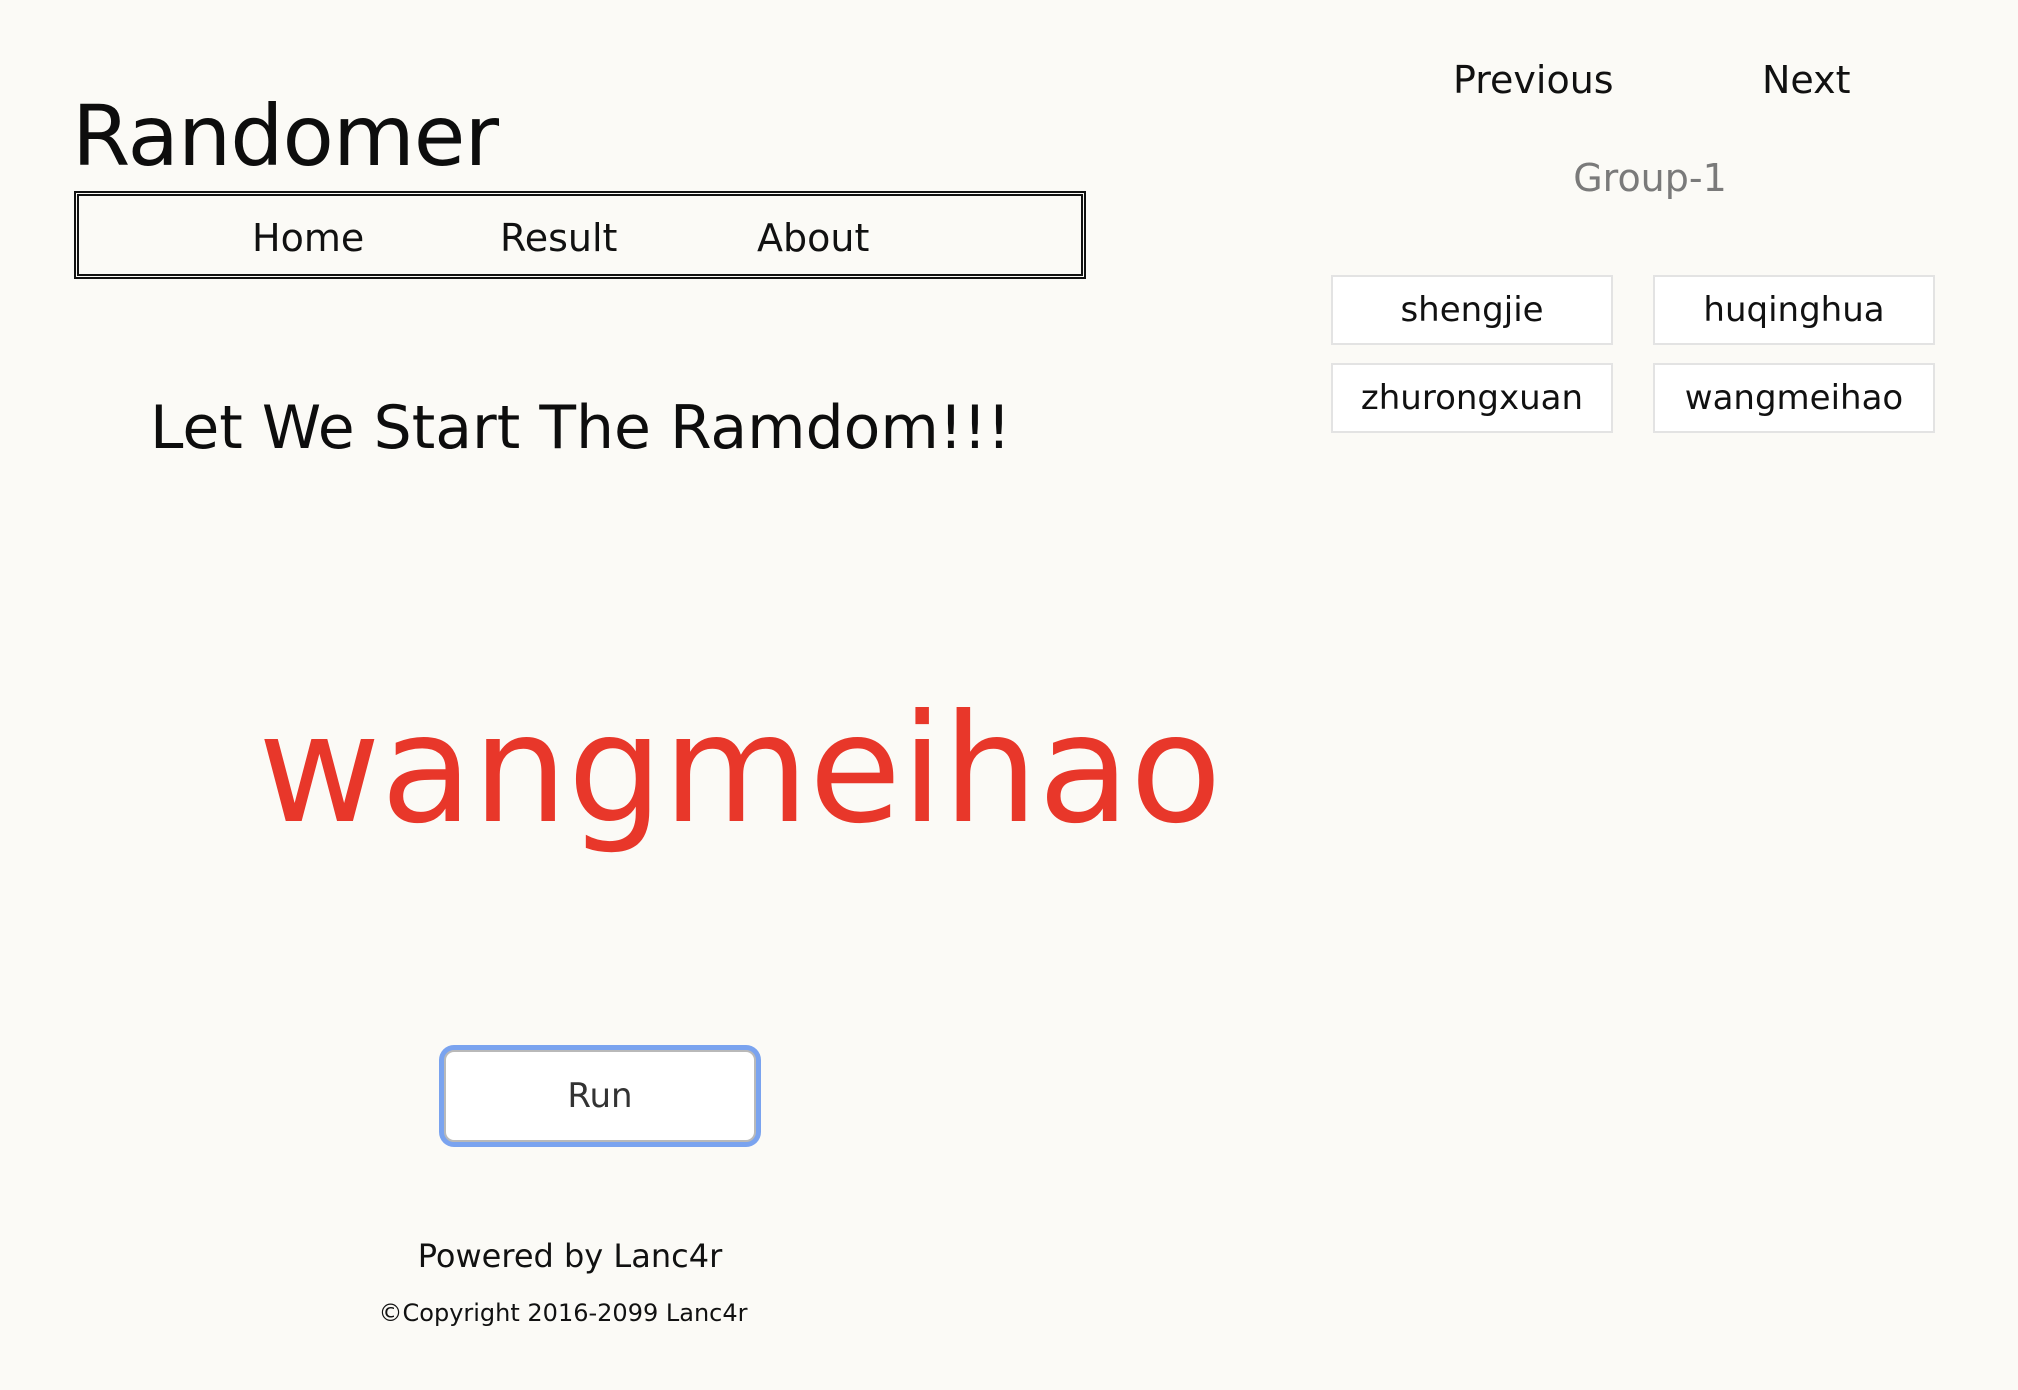  I want to click on previous-group-link: Previous, so click(1533, 80).